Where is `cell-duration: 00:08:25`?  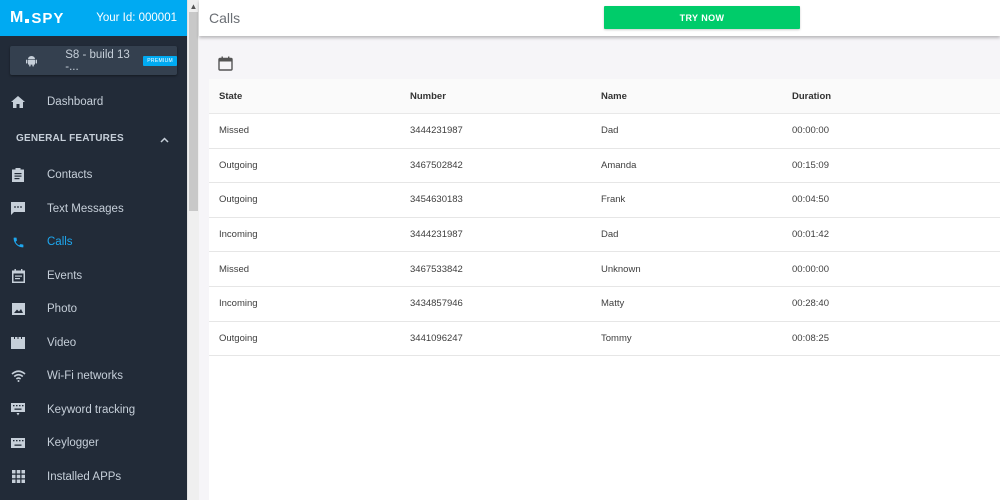 cell-duration: 00:08:25 is located at coordinates (810, 338).